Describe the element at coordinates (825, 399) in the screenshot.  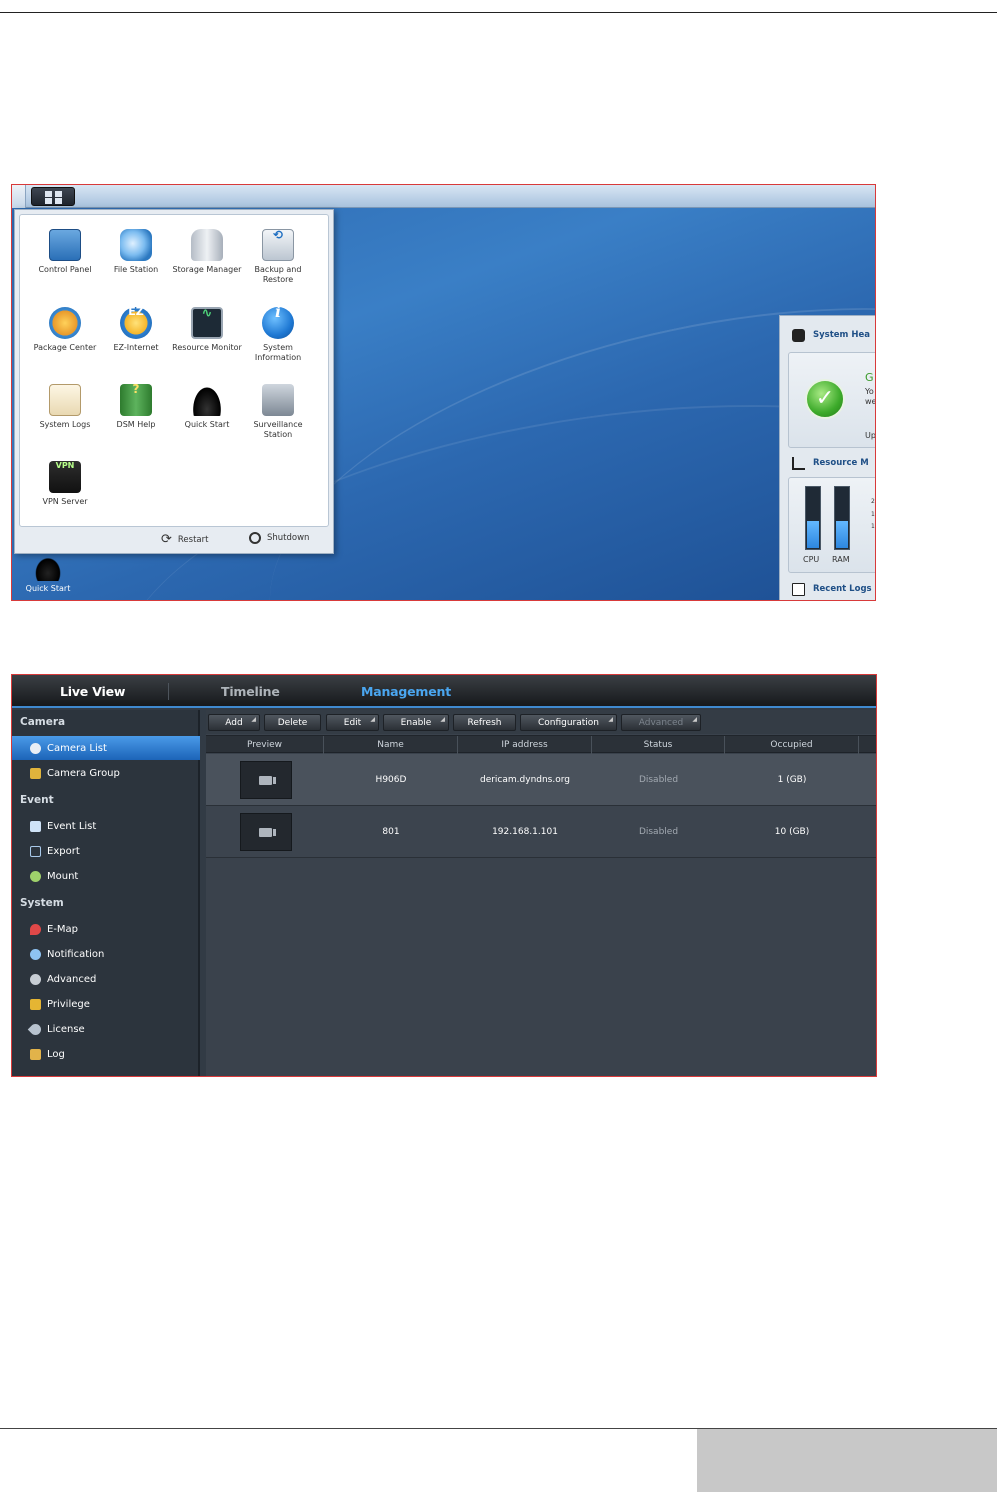
I see `check-icon: ✓` at that location.